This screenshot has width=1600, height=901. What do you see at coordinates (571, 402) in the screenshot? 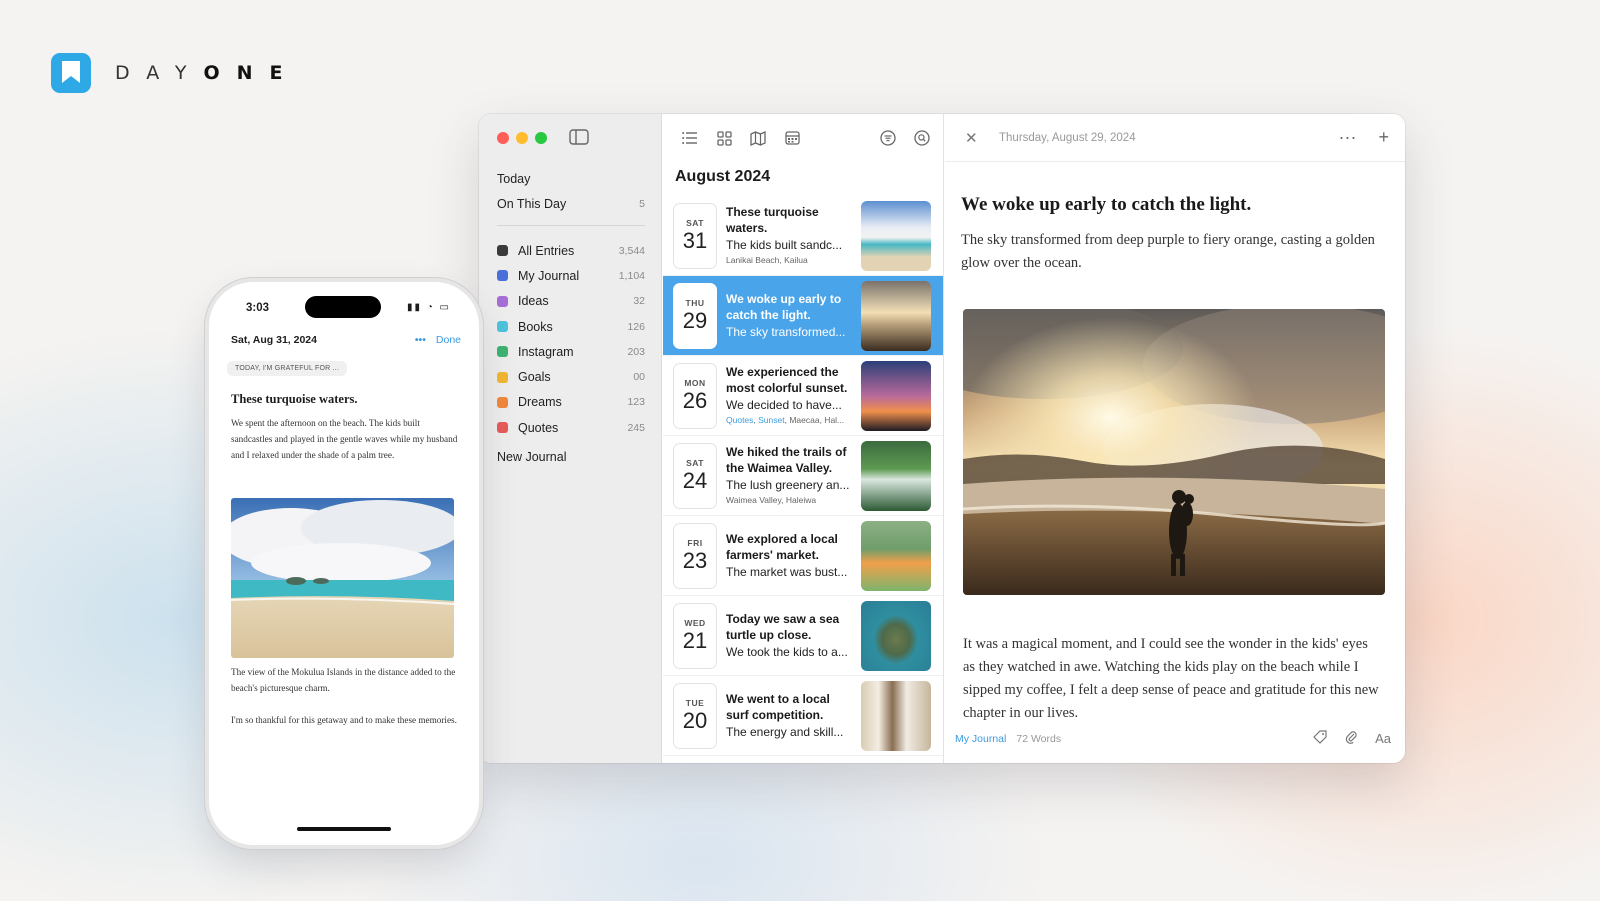
I see `sidebar-journal-dreams: Dreams 123` at bounding box center [571, 402].